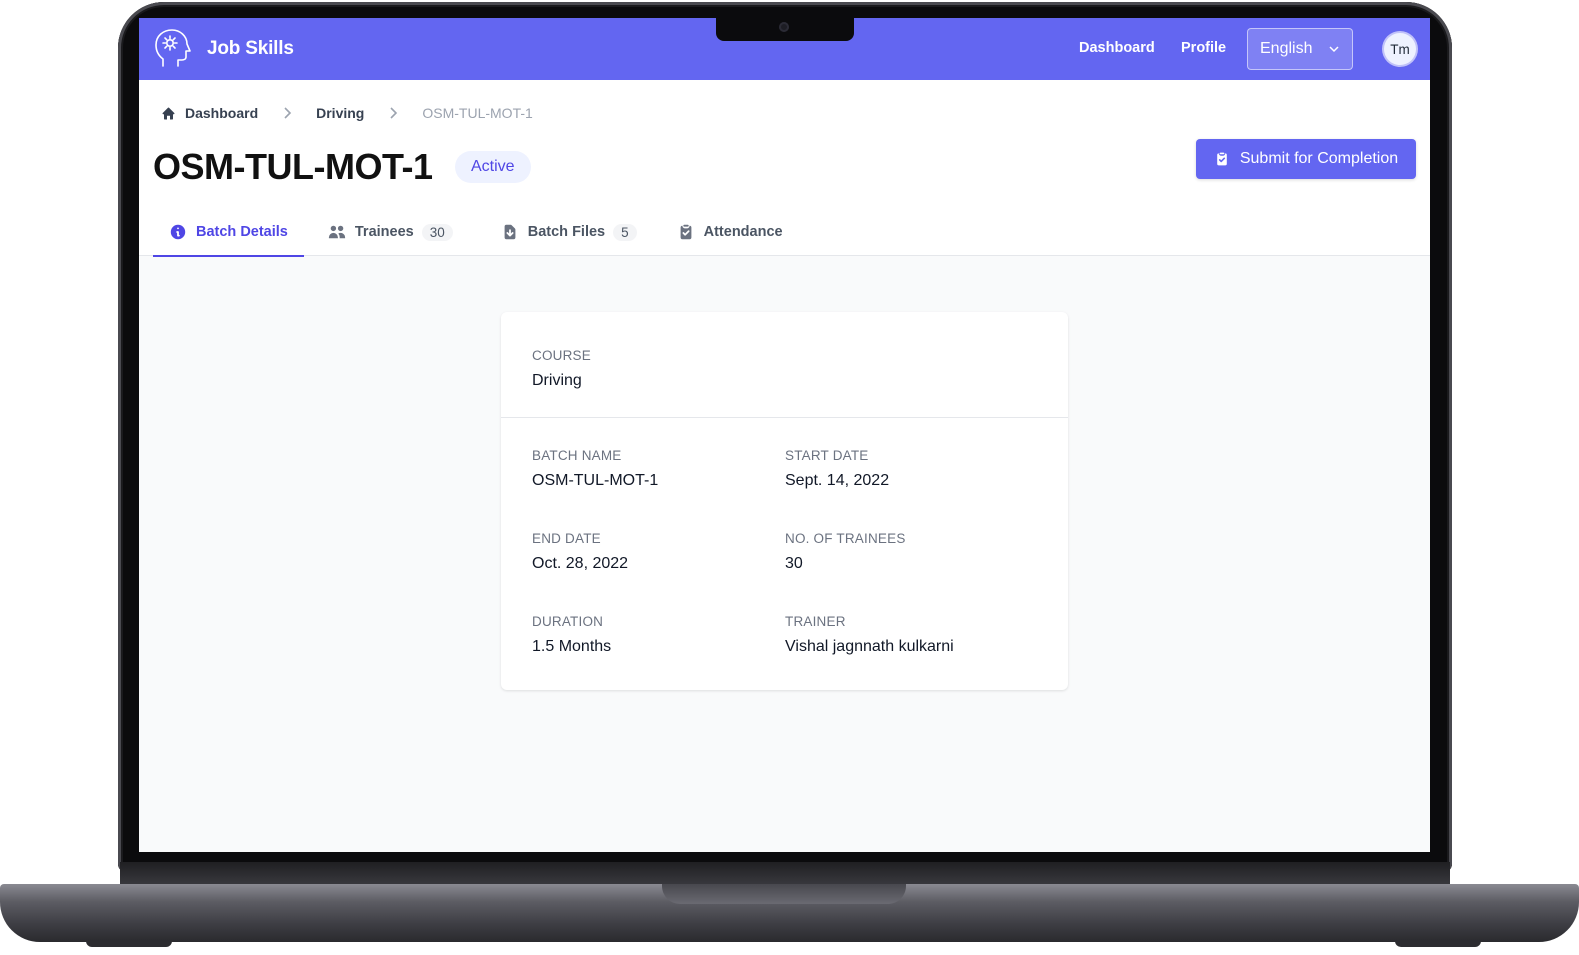  I want to click on language-select: English, so click(1300, 49).